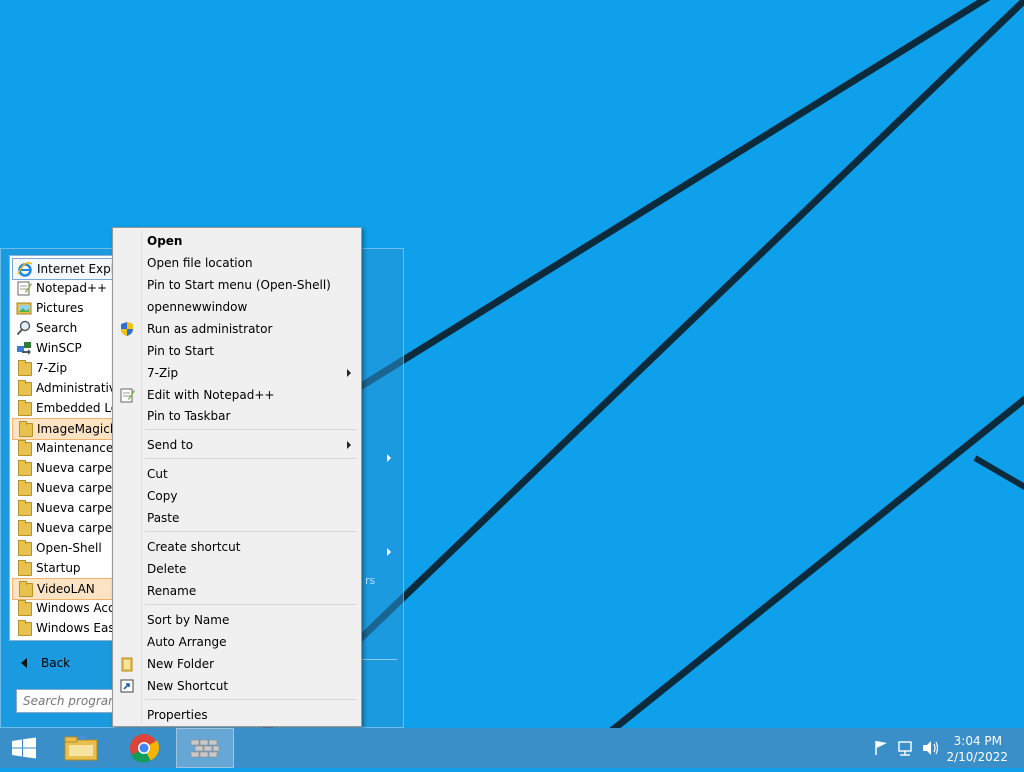 The width and height of the screenshot is (1024, 772). What do you see at coordinates (77, 408) in the screenshot?
I see `program-item-label: Embedded Lo` at bounding box center [77, 408].